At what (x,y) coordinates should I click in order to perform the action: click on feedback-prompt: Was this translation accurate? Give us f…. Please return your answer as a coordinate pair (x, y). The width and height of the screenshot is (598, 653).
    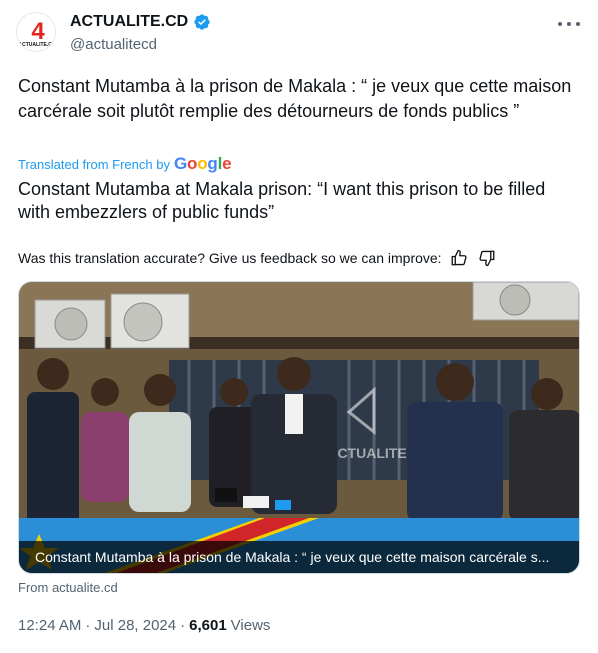
    Looking at the image, I should click on (230, 258).